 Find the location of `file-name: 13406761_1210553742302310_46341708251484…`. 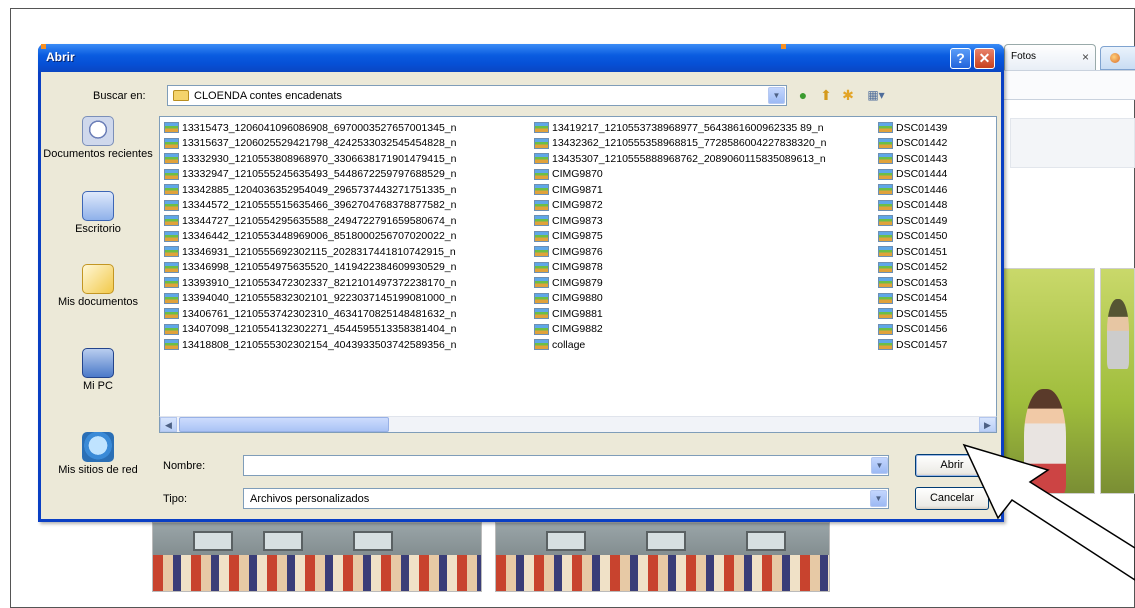

file-name: 13406761_1210553742302310_46341708251484… is located at coordinates (319, 313).